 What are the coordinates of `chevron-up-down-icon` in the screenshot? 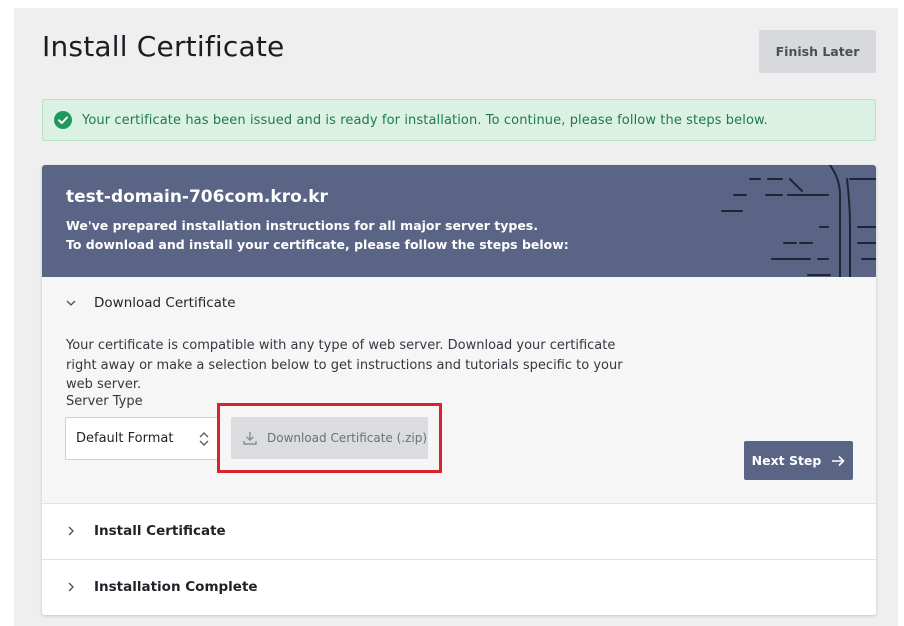 It's located at (204, 439).